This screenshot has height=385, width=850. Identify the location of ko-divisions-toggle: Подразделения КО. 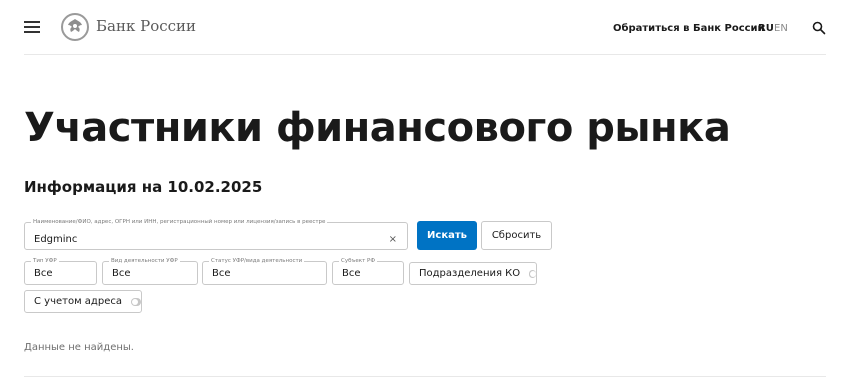
(473, 273).